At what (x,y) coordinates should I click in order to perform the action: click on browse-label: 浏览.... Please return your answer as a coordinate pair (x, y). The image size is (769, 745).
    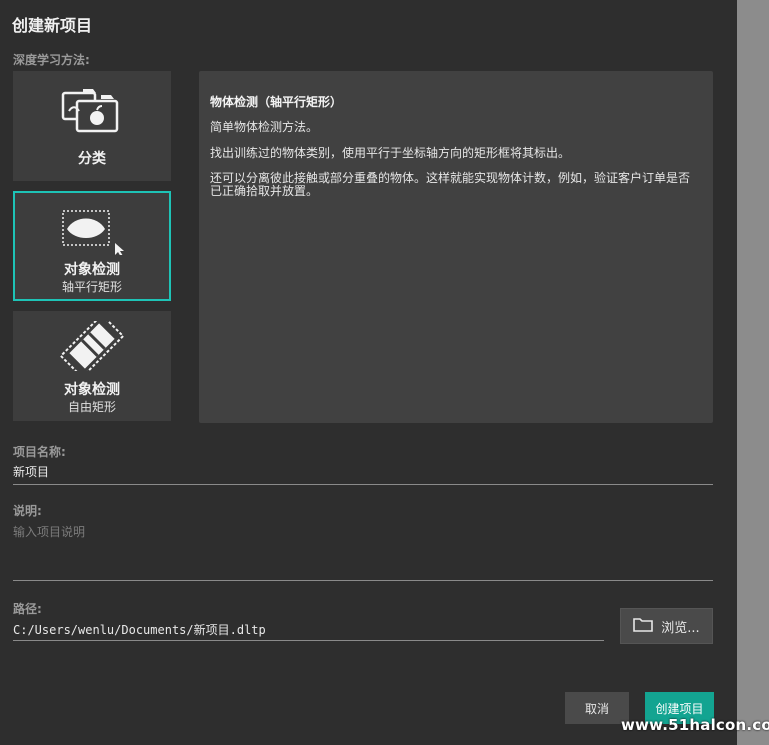
    Looking at the image, I should click on (680, 628).